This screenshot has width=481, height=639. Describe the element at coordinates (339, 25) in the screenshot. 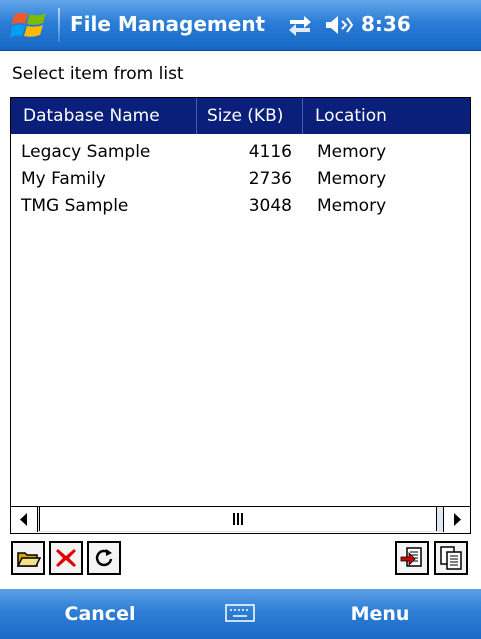

I see `volume-icon` at that location.